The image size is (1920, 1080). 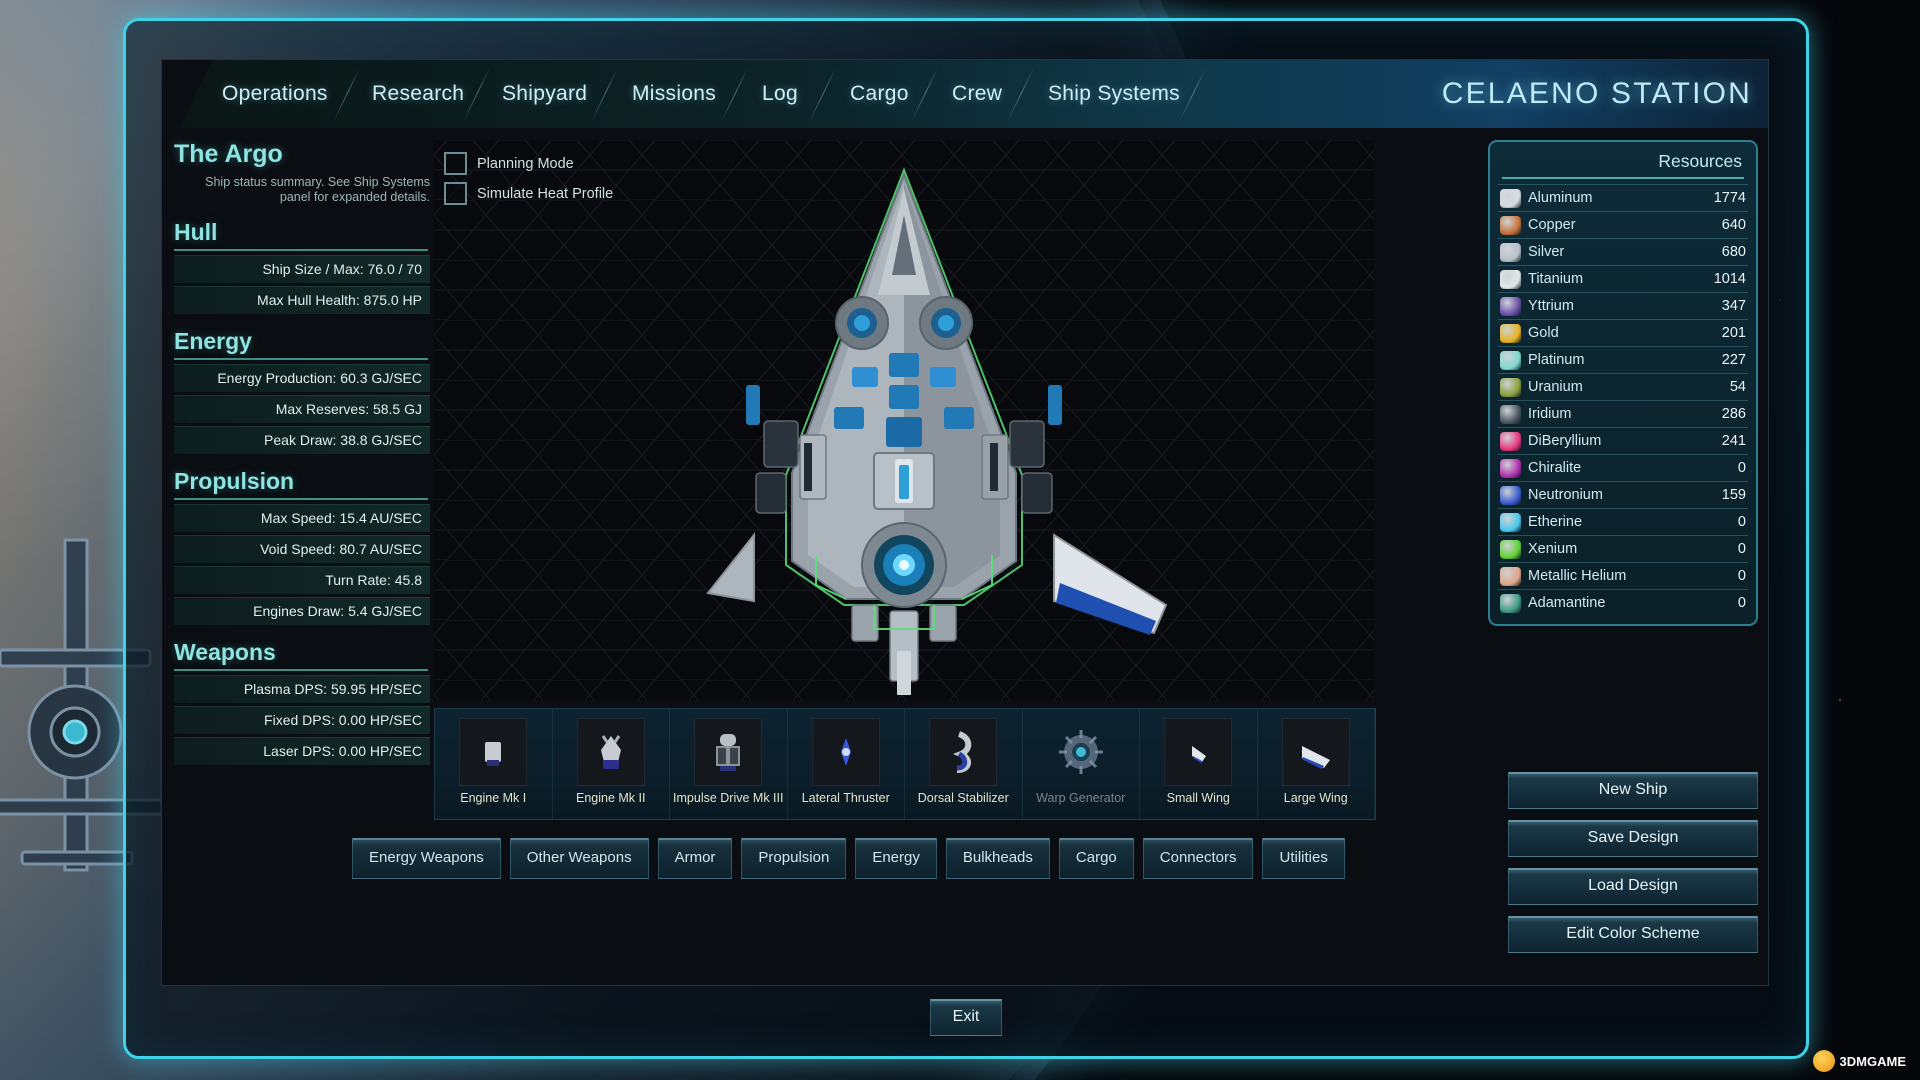 I want to click on large-wing-icon, so click(x=1315, y=752).